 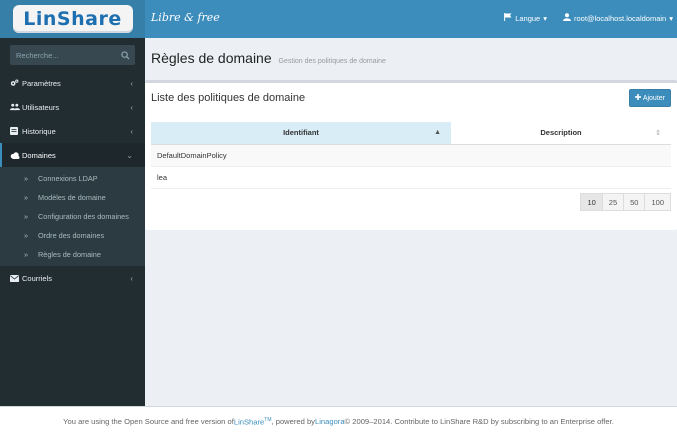 I want to click on user-label: root@localhost.localdomain, so click(x=620, y=18).